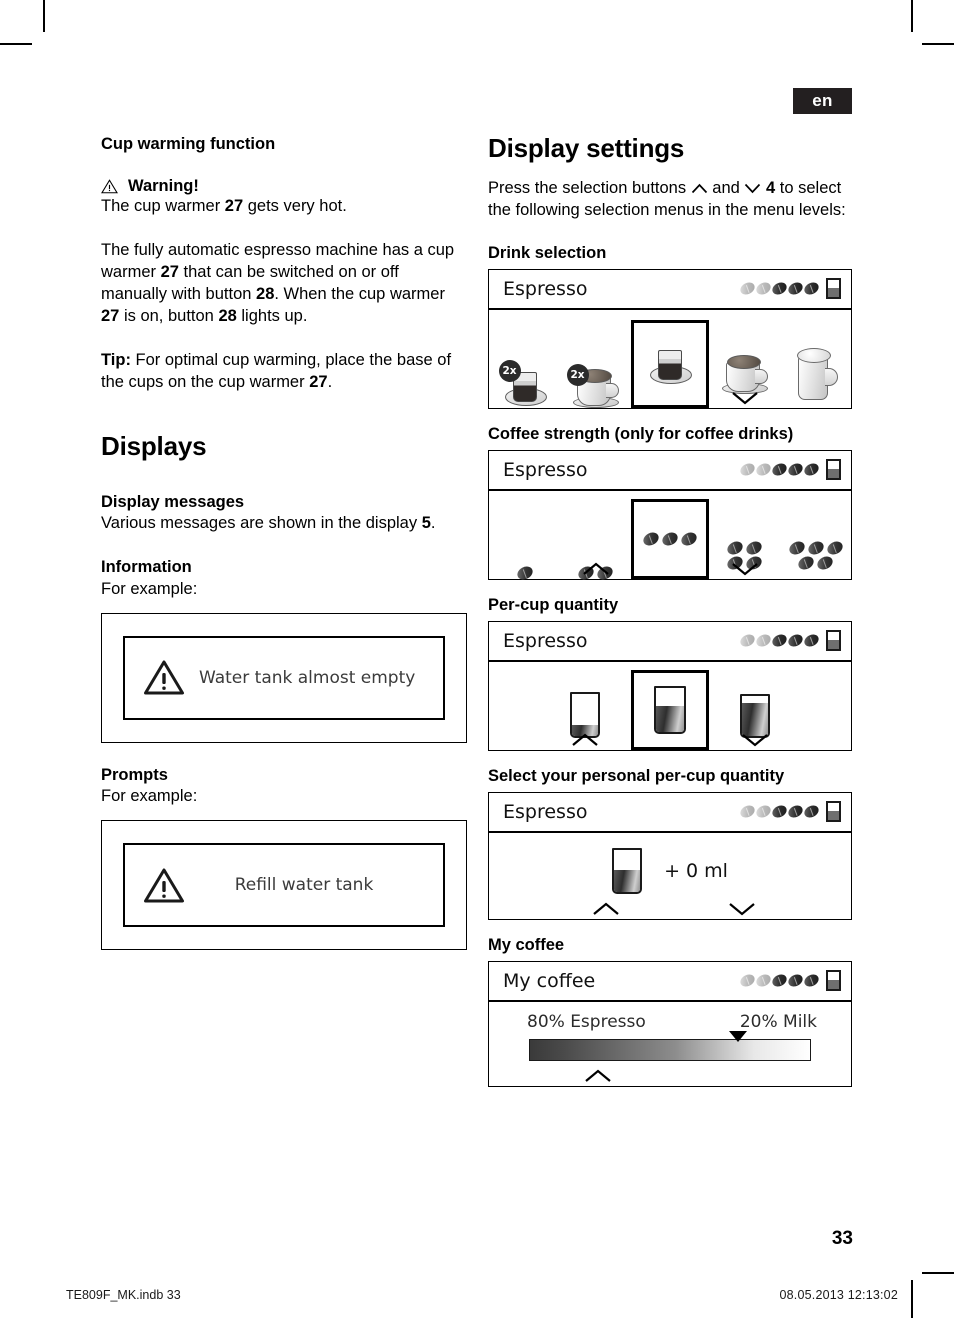 Image resolution: width=954 pixels, height=1318 pixels. I want to click on panel-body: 2x 2x, so click(670, 359).